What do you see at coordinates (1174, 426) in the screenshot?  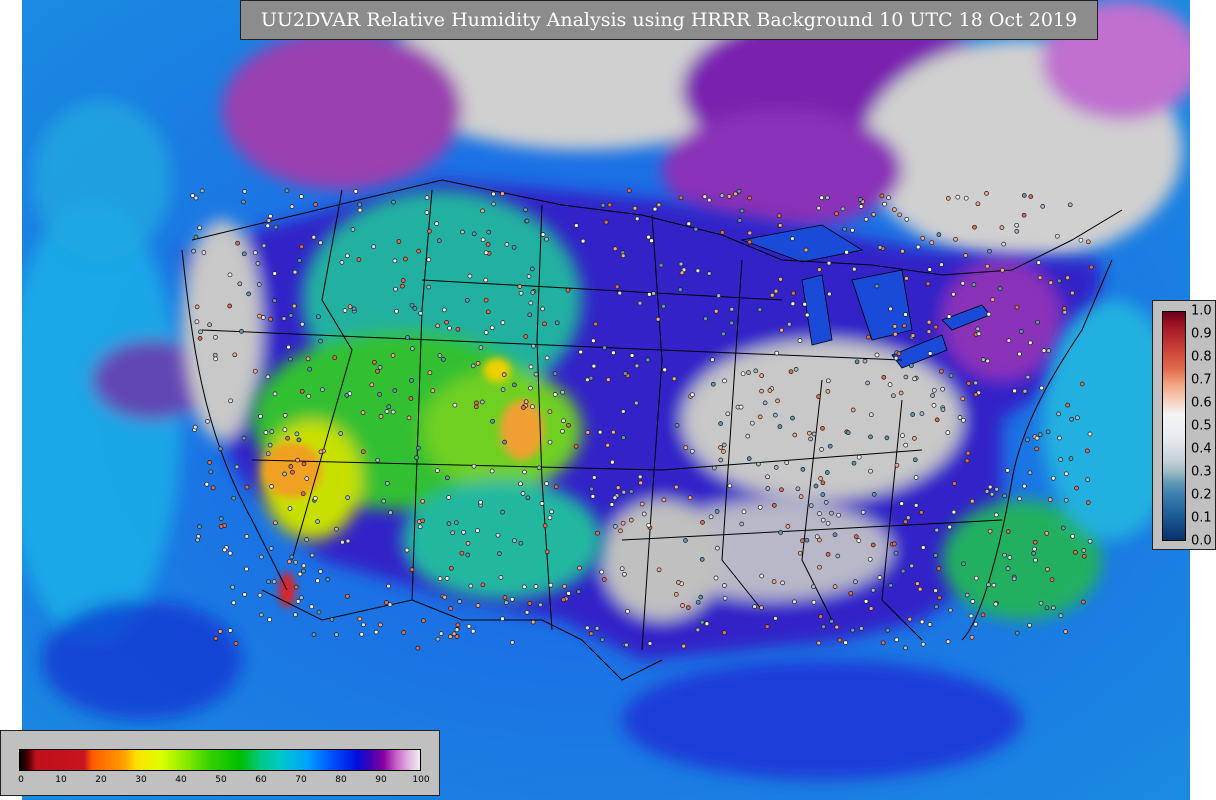 I see `fraction-colorbar-gradient` at bounding box center [1174, 426].